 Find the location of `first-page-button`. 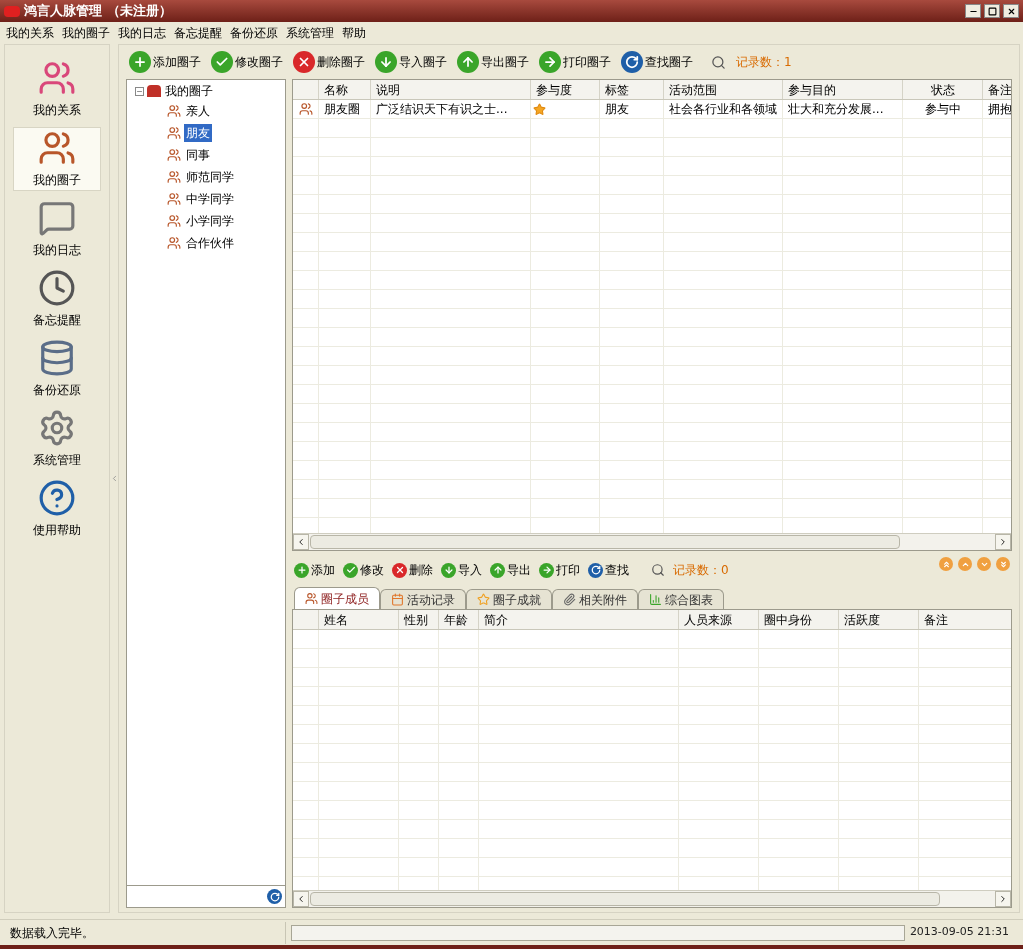

first-page-button is located at coordinates (946, 564).